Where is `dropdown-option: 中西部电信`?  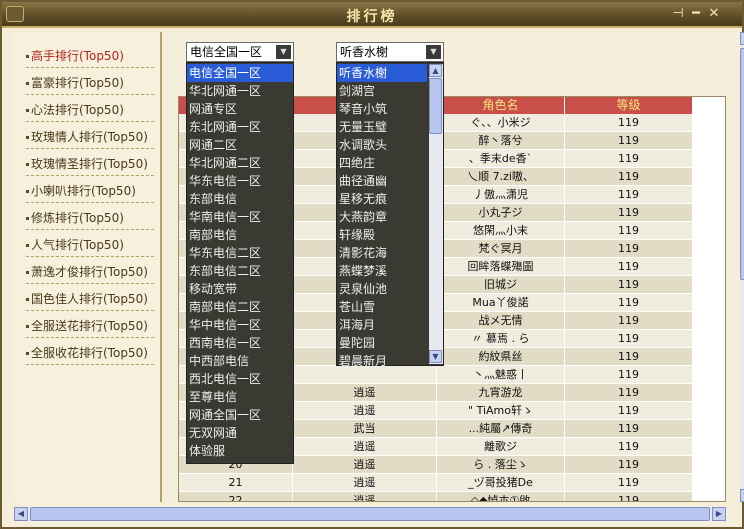
dropdown-option: 中西部电信 is located at coordinates (240, 361).